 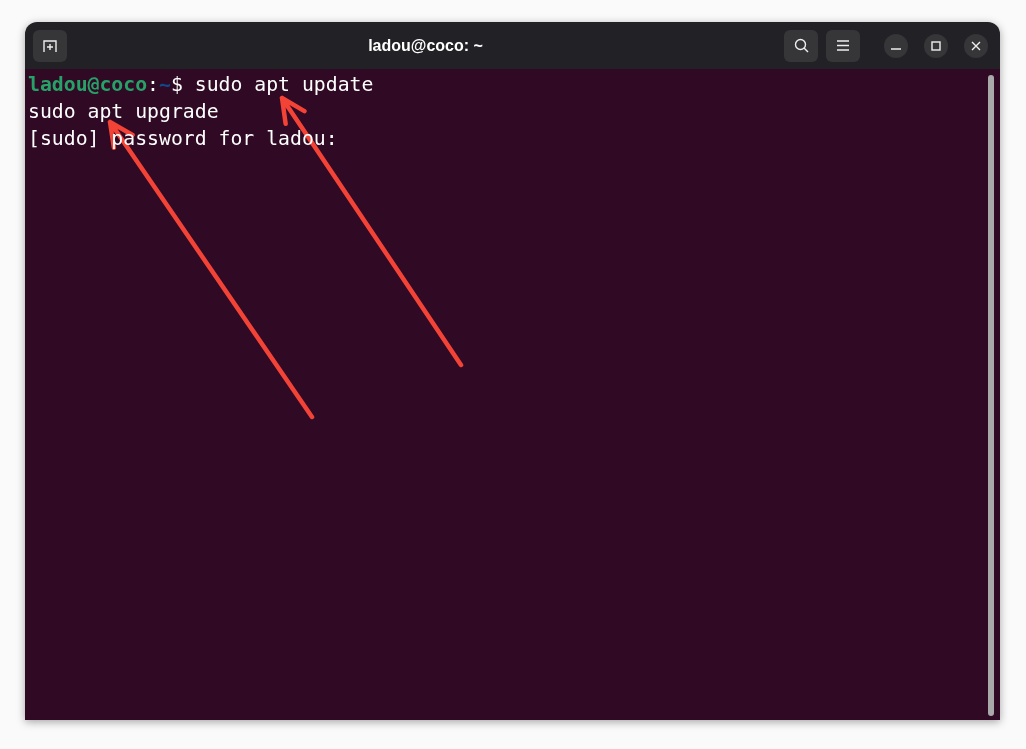 I want to click on maximize-button, so click(x=936, y=45).